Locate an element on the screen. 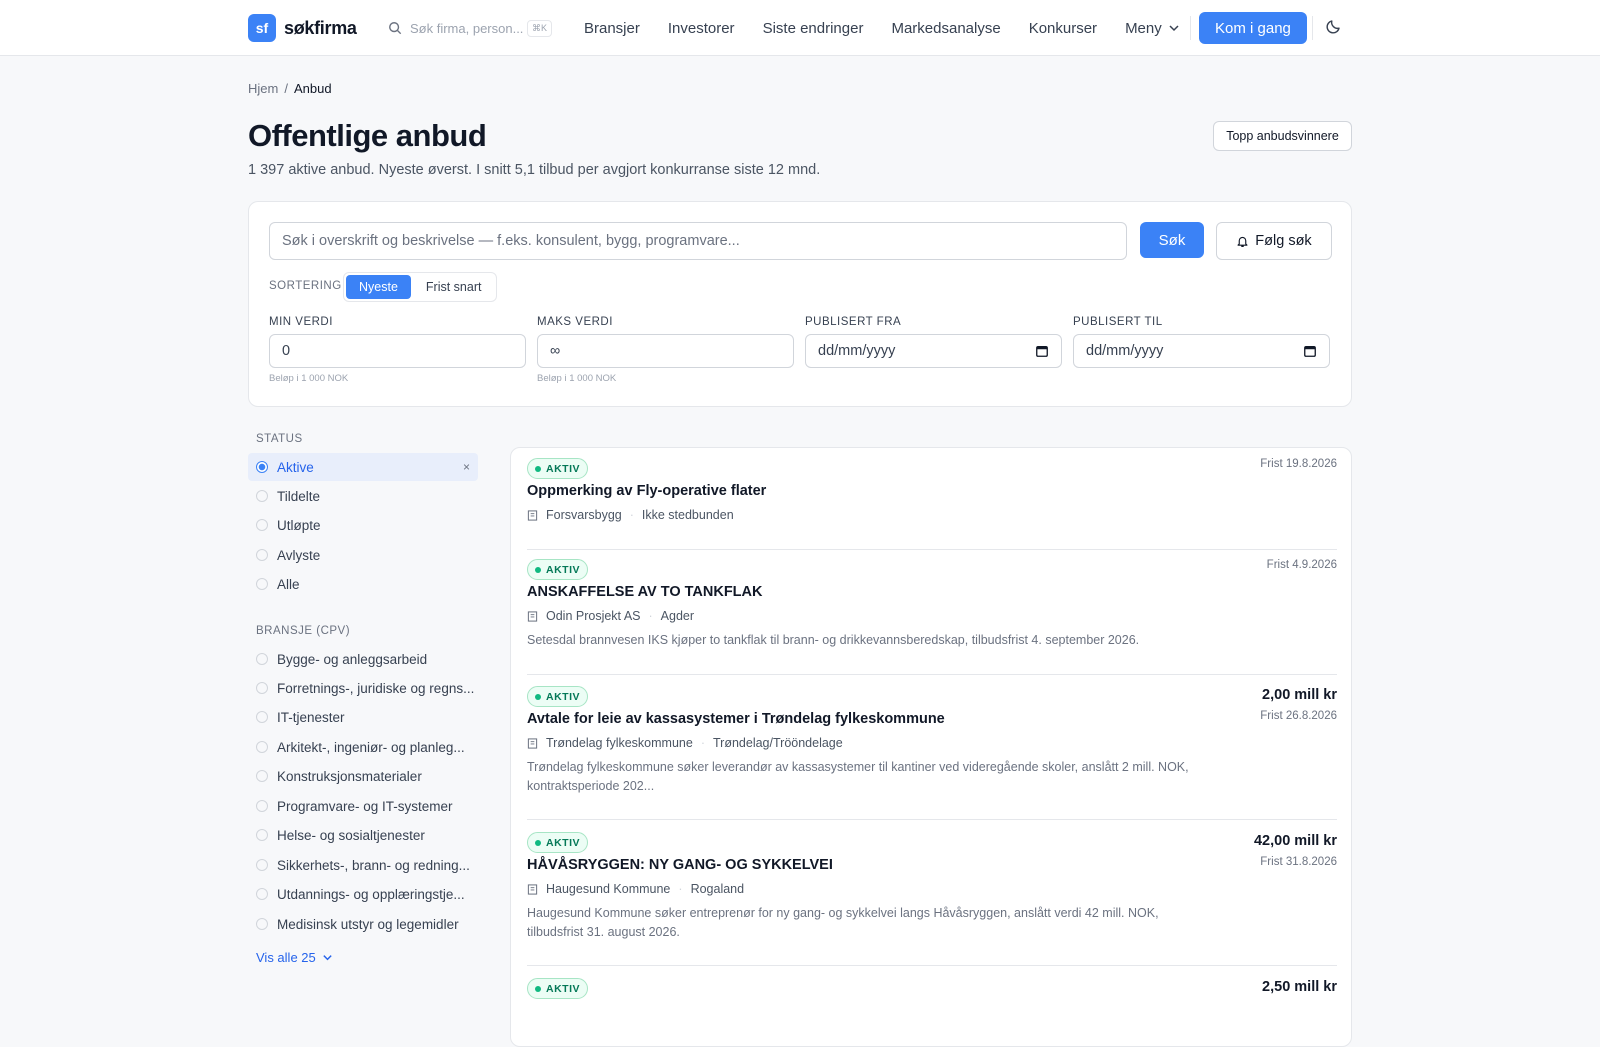 The image size is (1600, 1047). nav-link-markedsanalyse: Markedsanalyse is located at coordinates (945, 28).